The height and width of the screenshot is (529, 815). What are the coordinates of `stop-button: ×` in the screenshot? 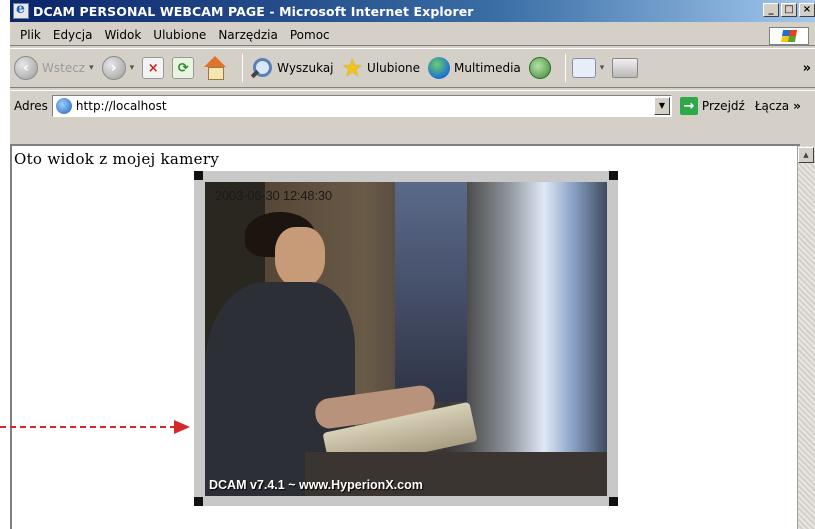 It's located at (153, 68).